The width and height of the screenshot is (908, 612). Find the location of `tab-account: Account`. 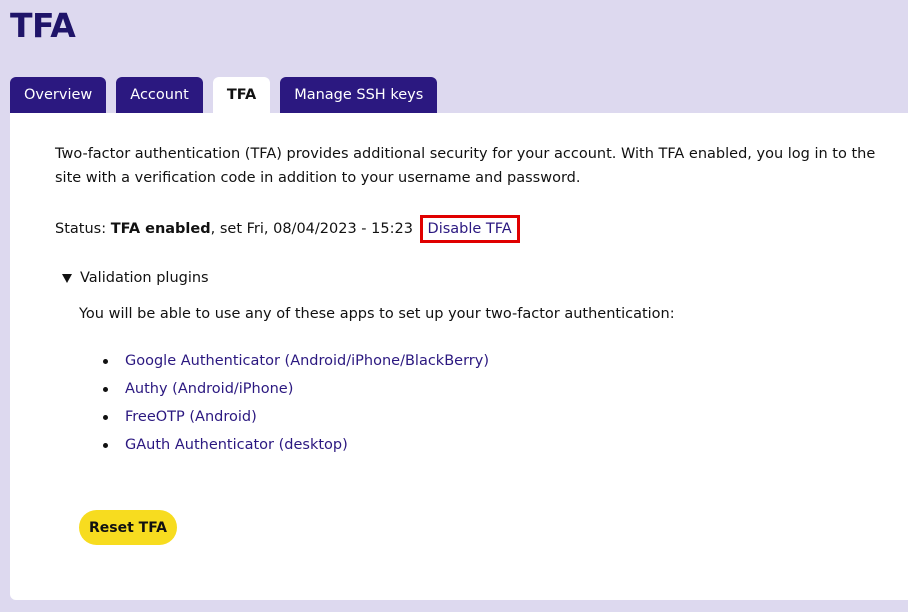

tab-account: Account is located at coordinates (159, 95).